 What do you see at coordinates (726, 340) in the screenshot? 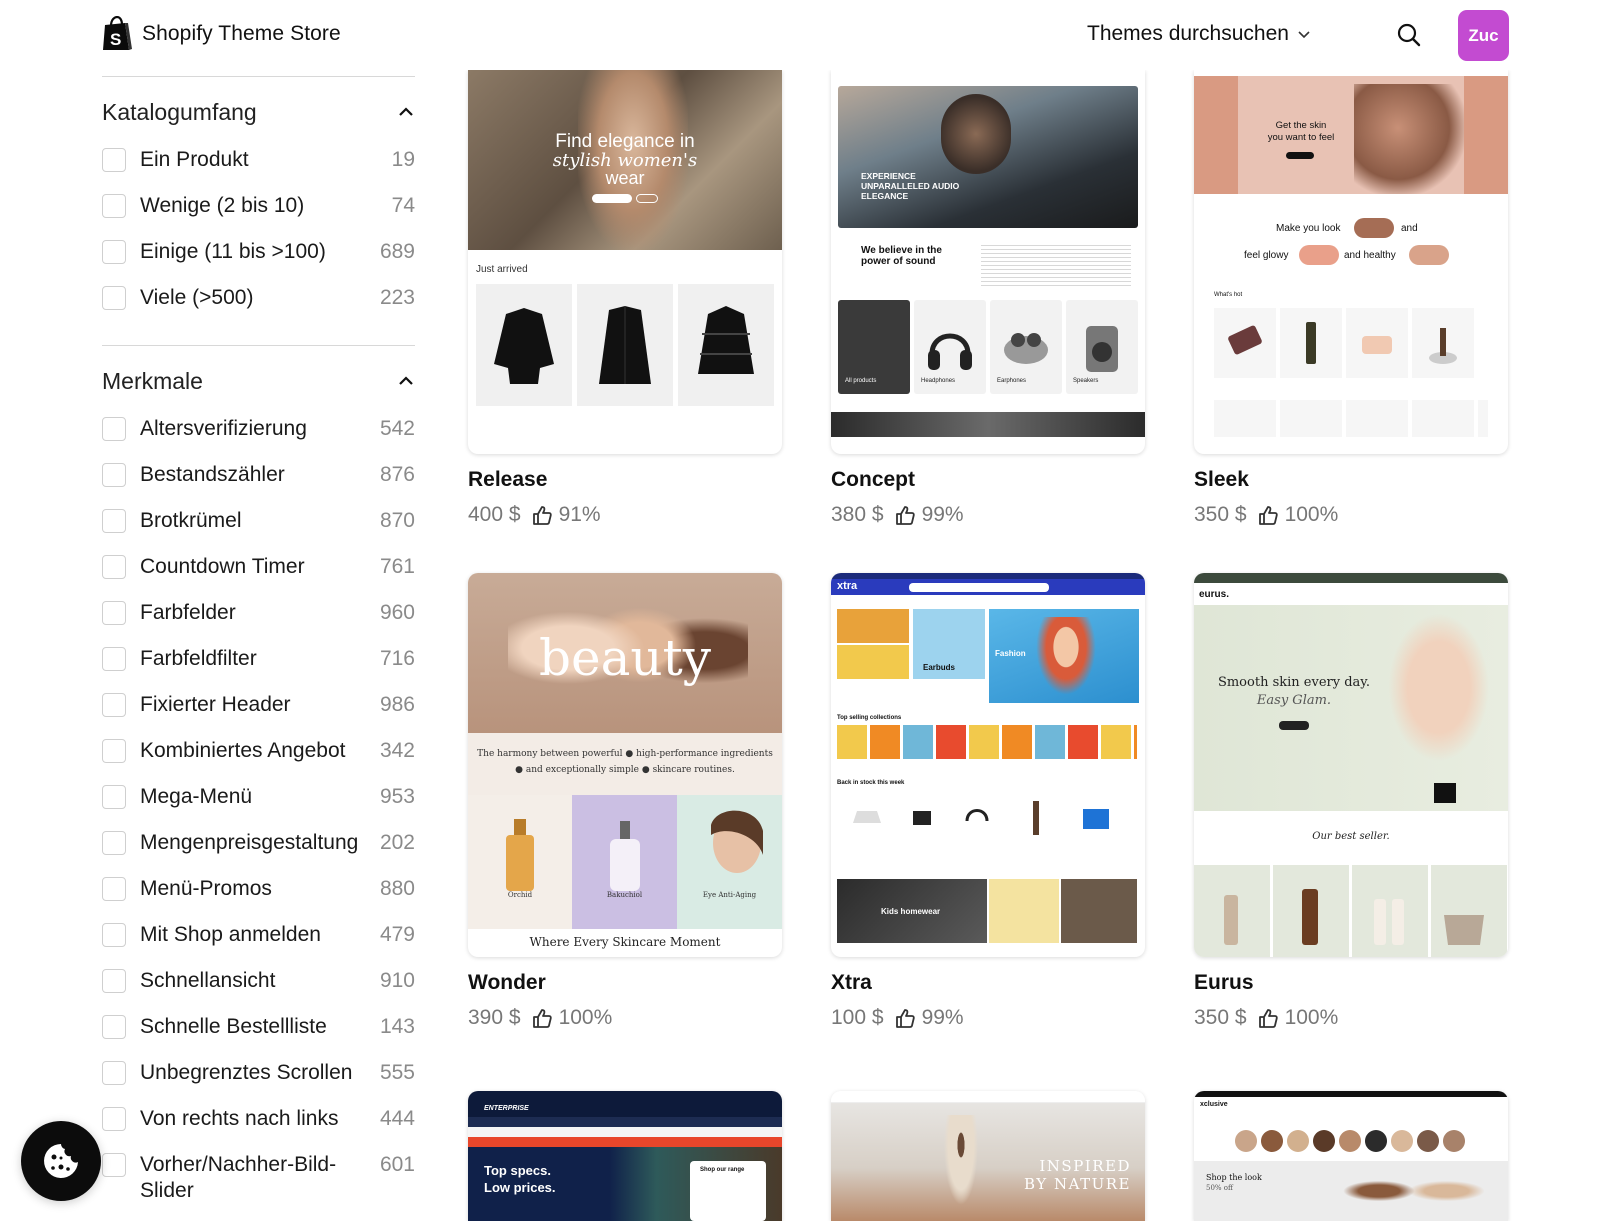
I see `puffer-jacket-icon` at bounding box center [726, 340].